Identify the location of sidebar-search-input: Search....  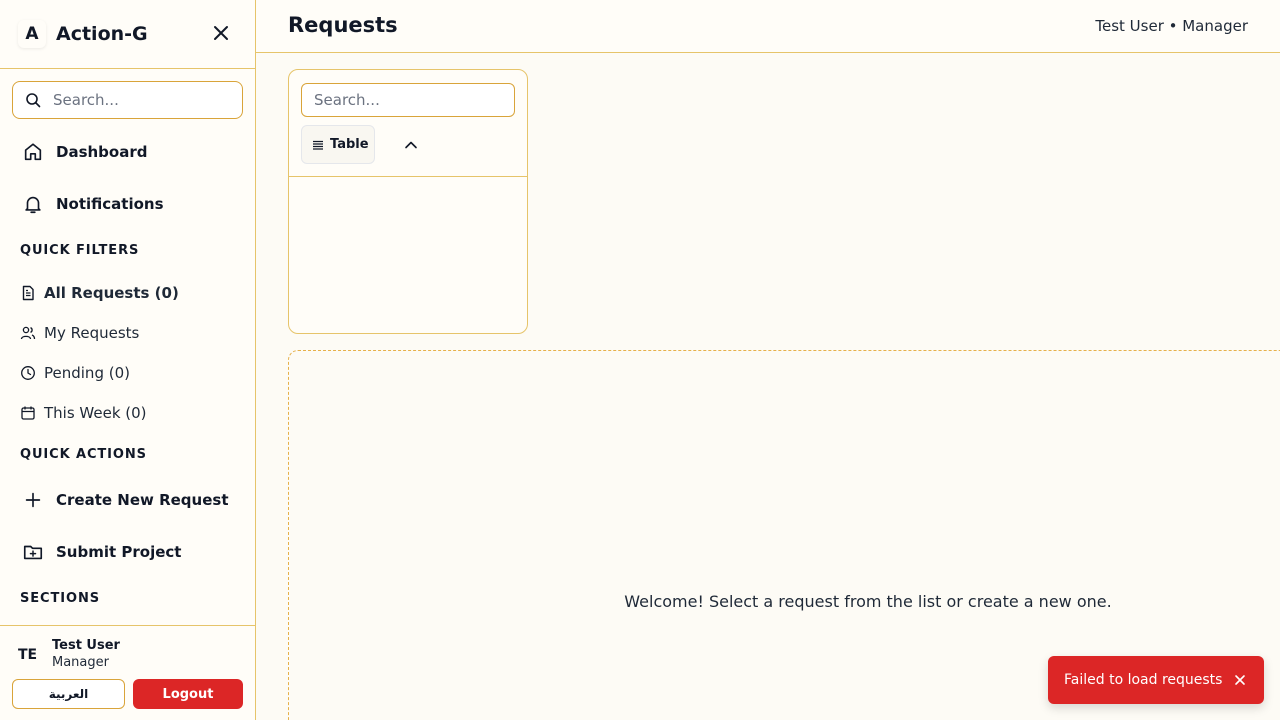
(127, 100).